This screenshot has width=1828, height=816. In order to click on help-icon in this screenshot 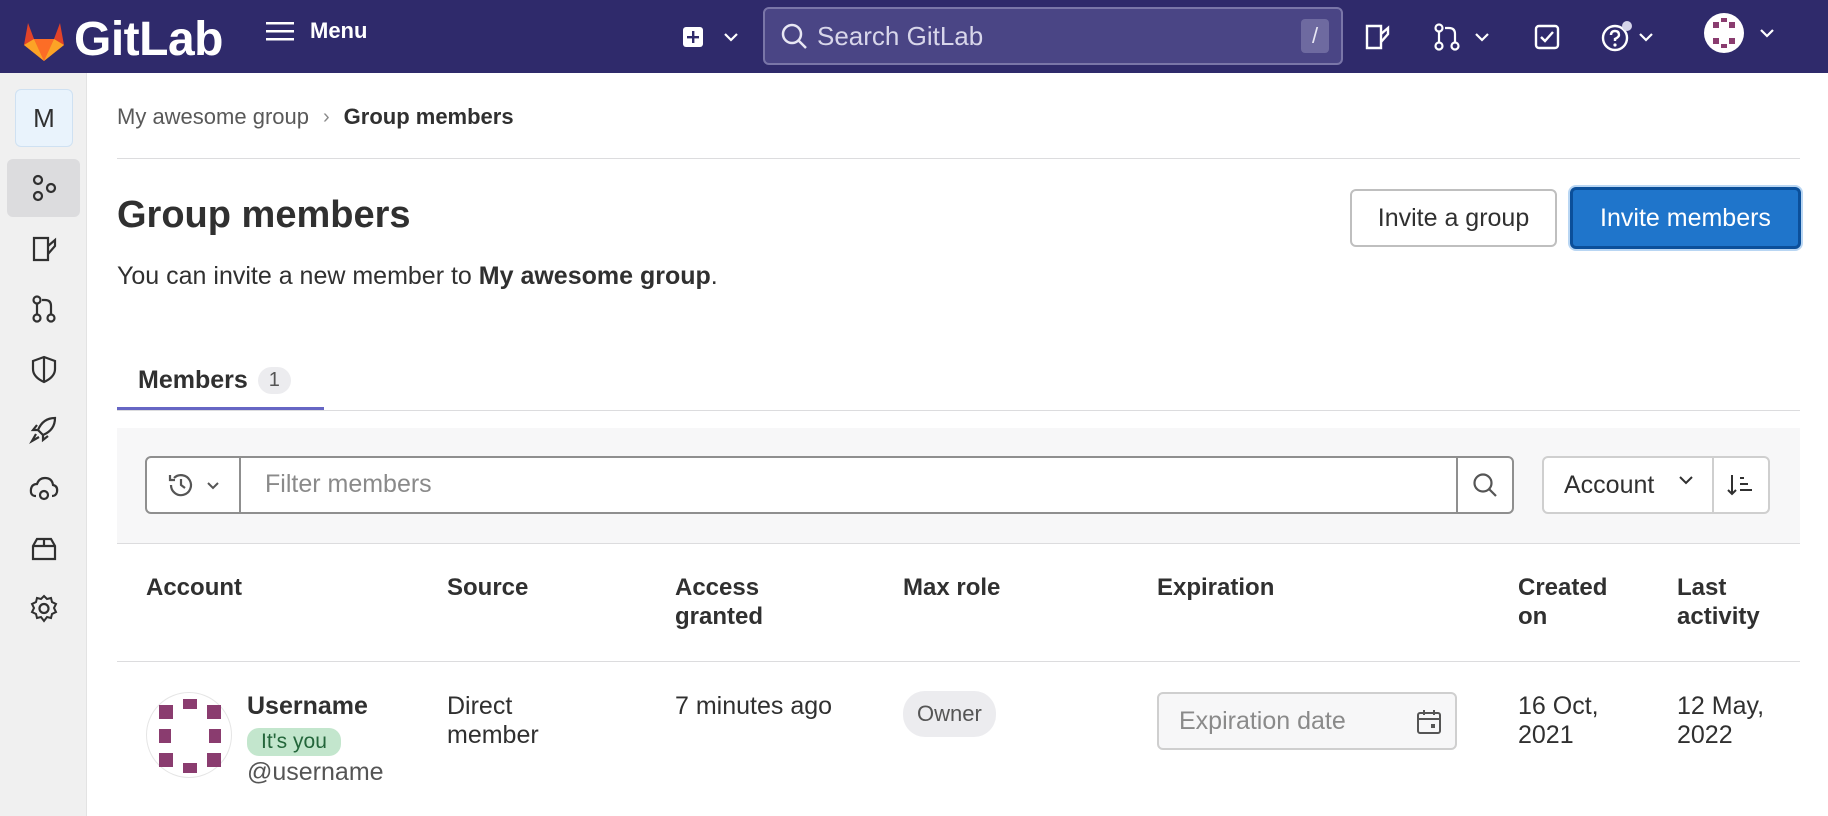, I will do `click(1616, 36)`.